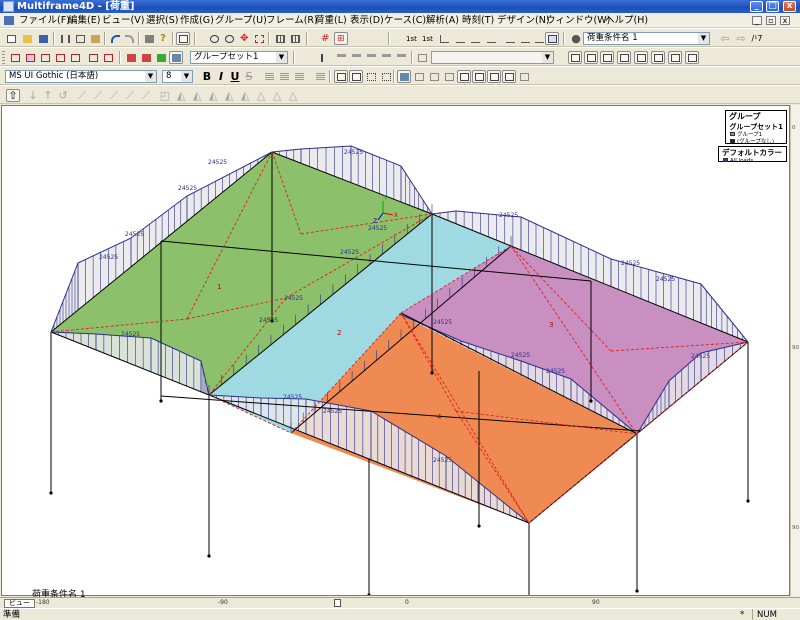 The width and height of the screenshot is (800, 620). I want to click on draw-triangle-1-icon: ◭, so click(181, 95).